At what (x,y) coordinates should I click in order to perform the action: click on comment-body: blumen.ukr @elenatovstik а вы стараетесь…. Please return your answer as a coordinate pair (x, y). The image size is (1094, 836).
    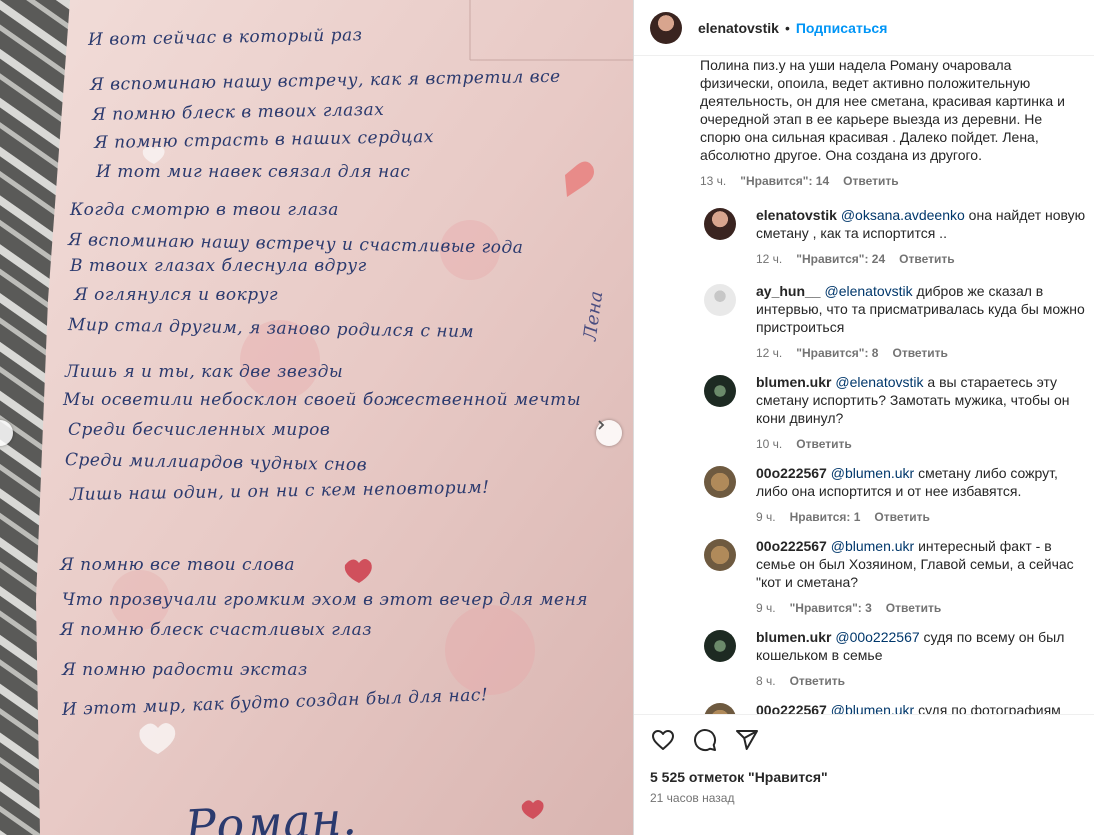
    Looking at the image, I should click on (921, 400).